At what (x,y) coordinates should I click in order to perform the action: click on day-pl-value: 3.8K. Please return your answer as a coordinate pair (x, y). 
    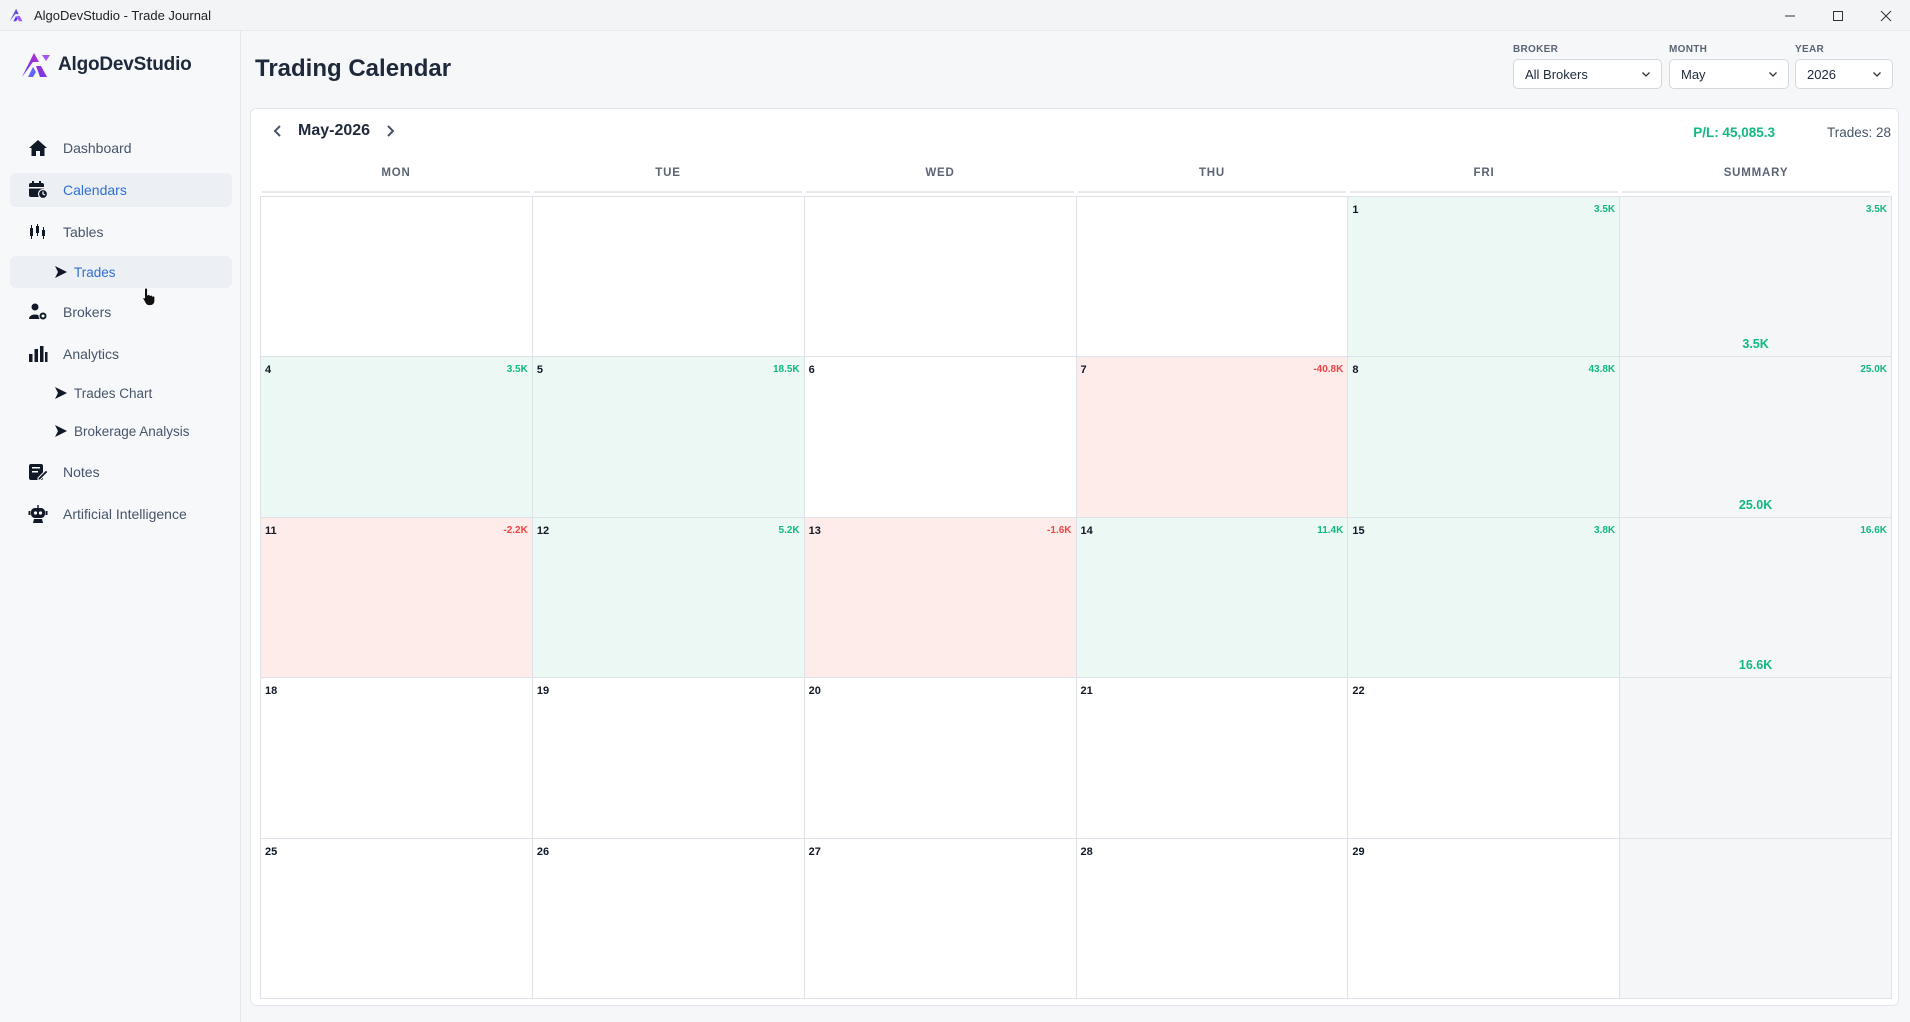
    Looking at the image, I should click on (1605, 530).